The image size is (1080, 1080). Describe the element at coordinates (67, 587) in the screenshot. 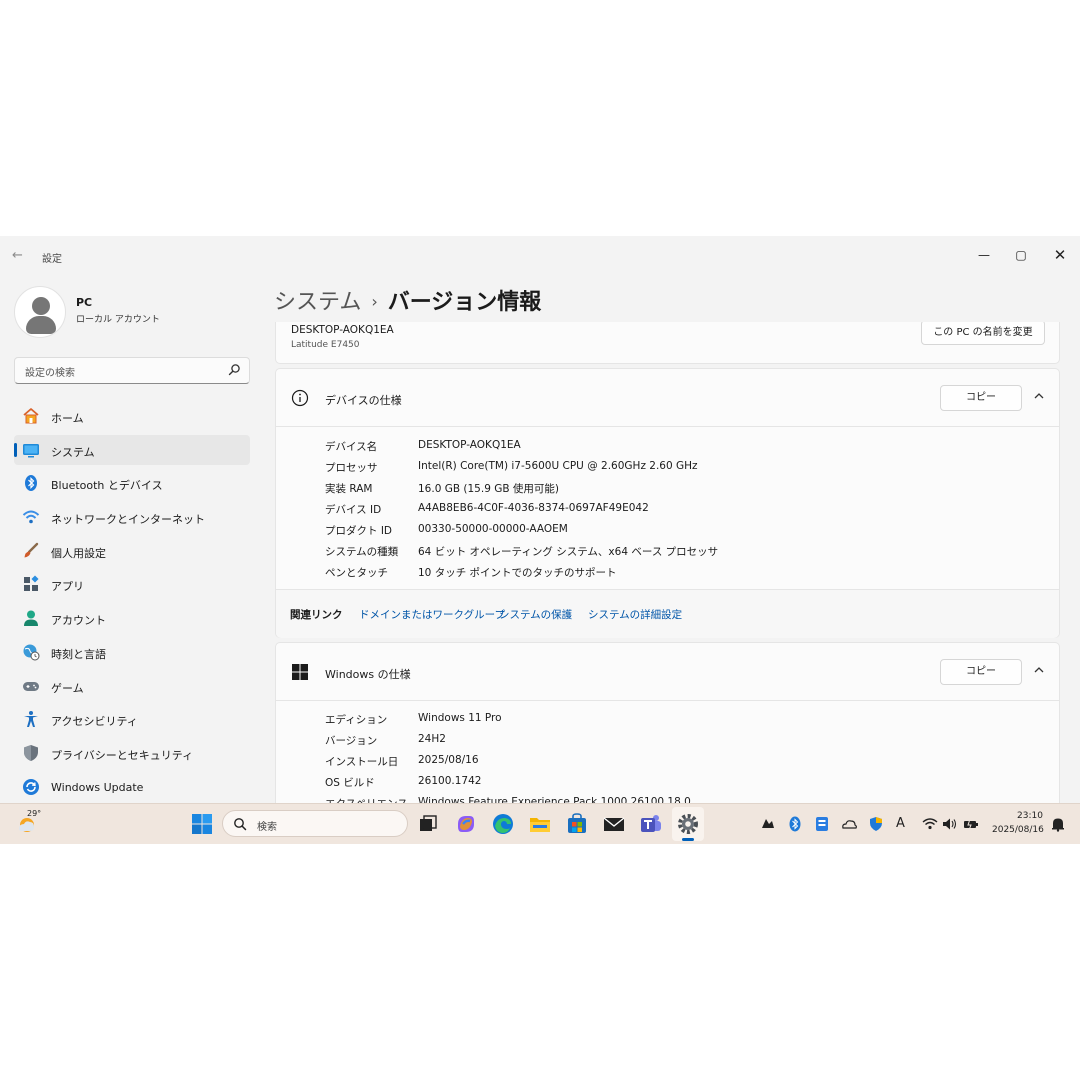

I see `sidebar-item-label: アプリ` at that location.